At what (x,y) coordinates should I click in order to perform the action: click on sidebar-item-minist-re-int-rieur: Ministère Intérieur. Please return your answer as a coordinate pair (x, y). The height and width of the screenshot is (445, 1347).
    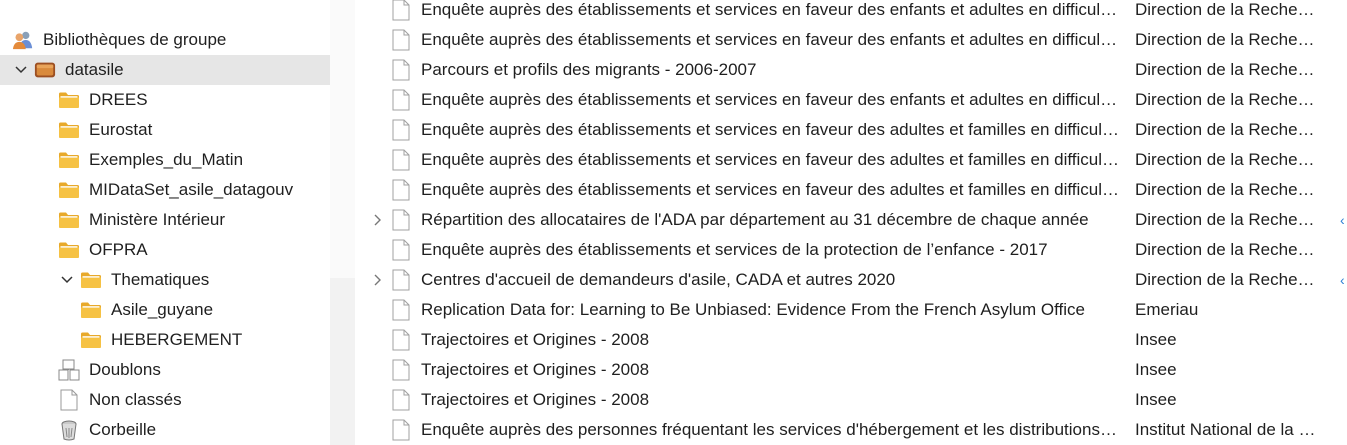
    Looking at the image, I should click on (165, 220).